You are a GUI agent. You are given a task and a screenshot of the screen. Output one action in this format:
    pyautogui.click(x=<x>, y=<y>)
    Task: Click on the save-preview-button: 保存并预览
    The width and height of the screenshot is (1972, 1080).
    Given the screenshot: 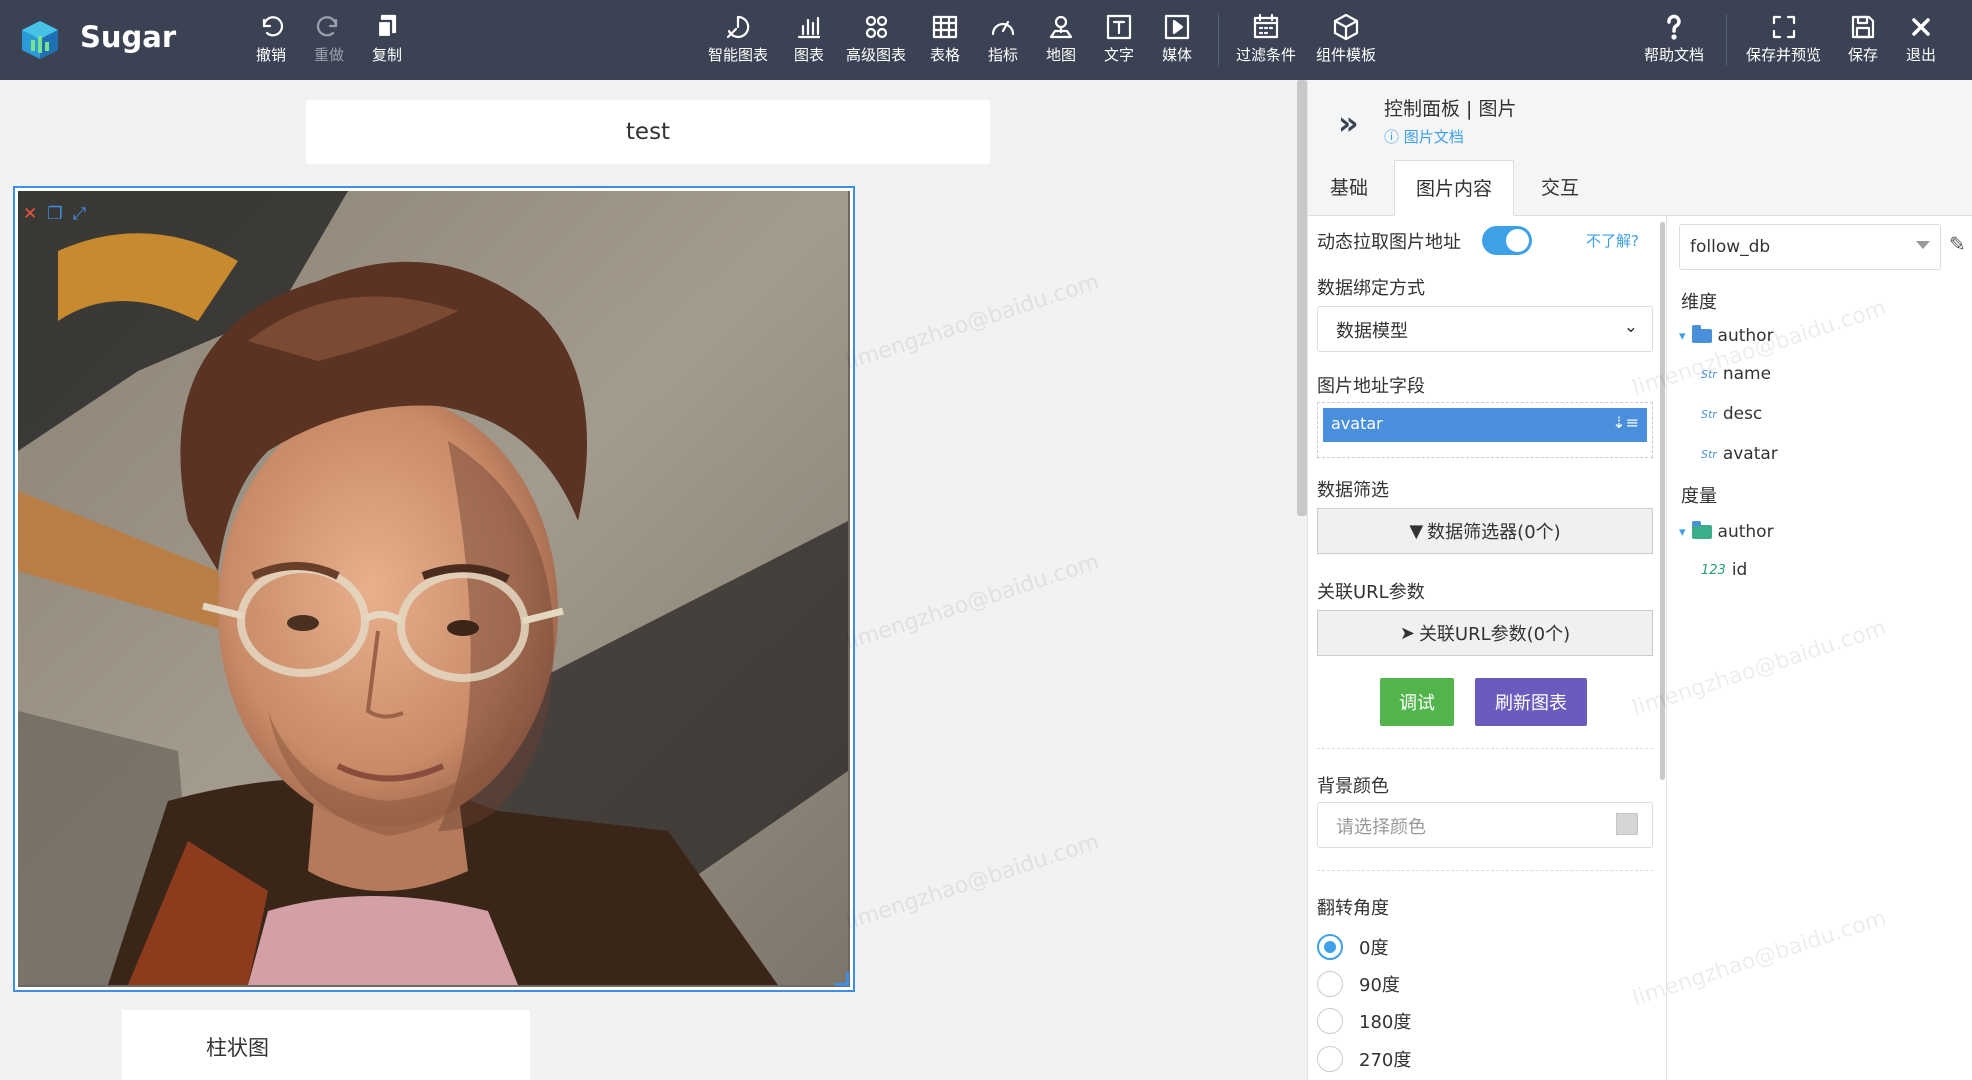 What is the action you would take?
    pyautogui.click(x=1783, y=41)
    